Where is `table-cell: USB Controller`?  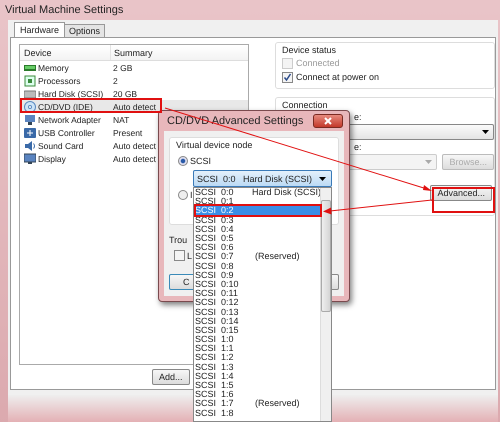 table-cell: USB Controller is located at coordinates (66, 133).